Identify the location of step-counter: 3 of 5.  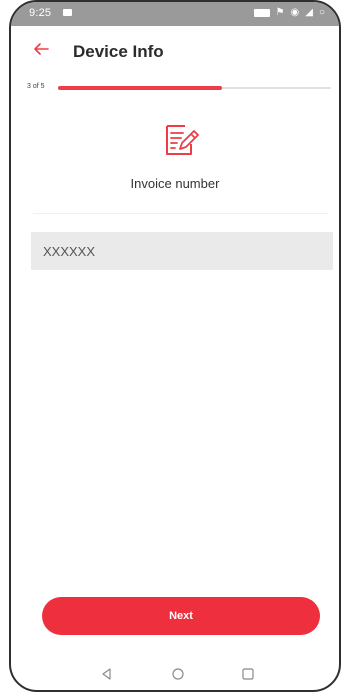
(36, 86).